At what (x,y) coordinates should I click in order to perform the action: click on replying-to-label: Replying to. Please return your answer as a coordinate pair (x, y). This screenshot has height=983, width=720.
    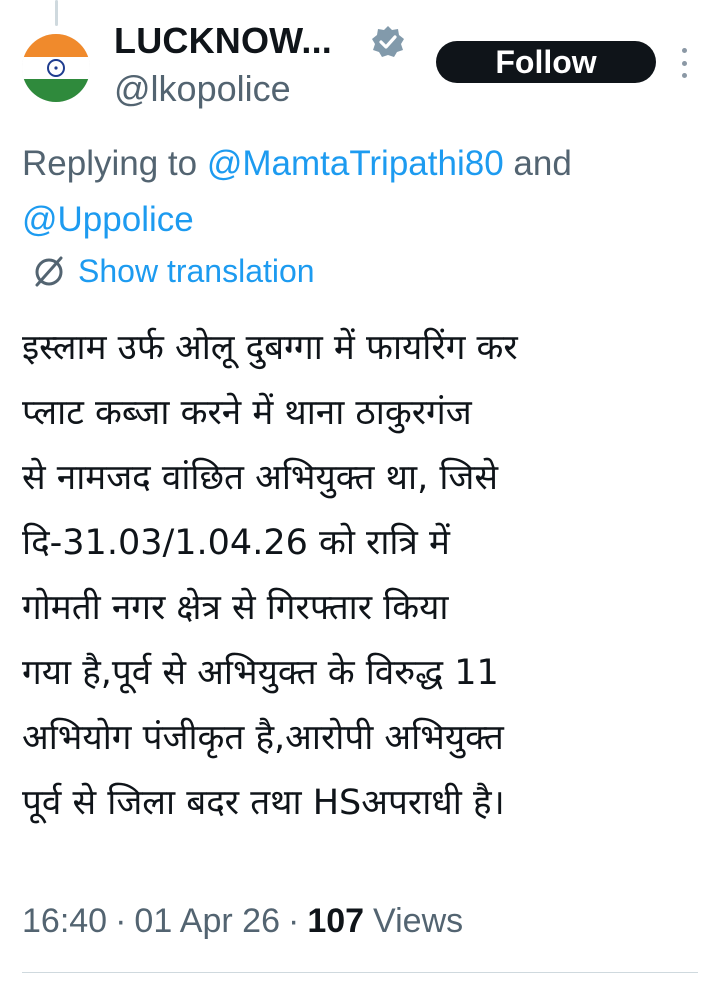
    Looking at the image, I should click on (114, 163).